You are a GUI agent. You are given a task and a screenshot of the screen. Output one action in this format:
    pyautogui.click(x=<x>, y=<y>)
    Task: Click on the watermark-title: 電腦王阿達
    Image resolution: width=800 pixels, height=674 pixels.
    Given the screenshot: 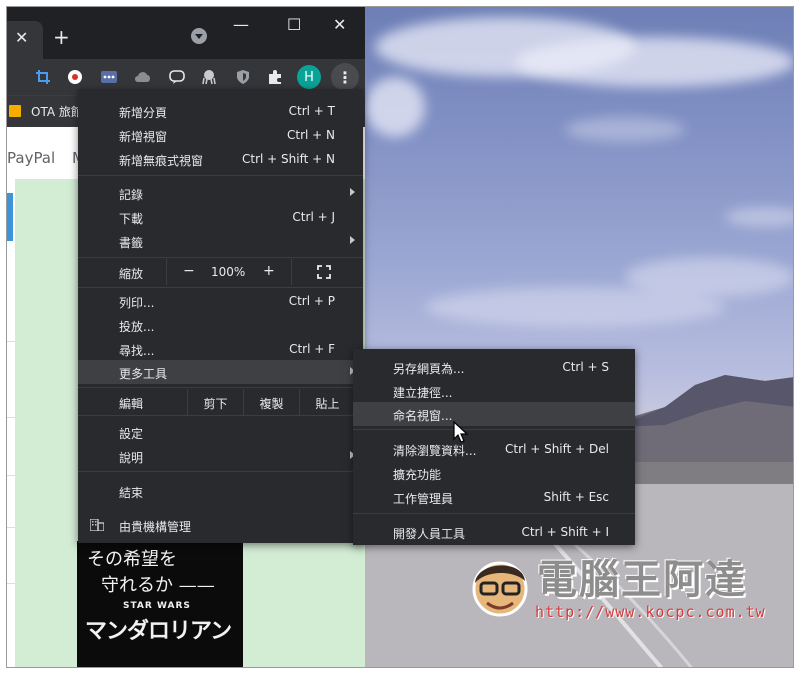 What is the action you would take?
    pyautogui.click(x=642, y=580)
    